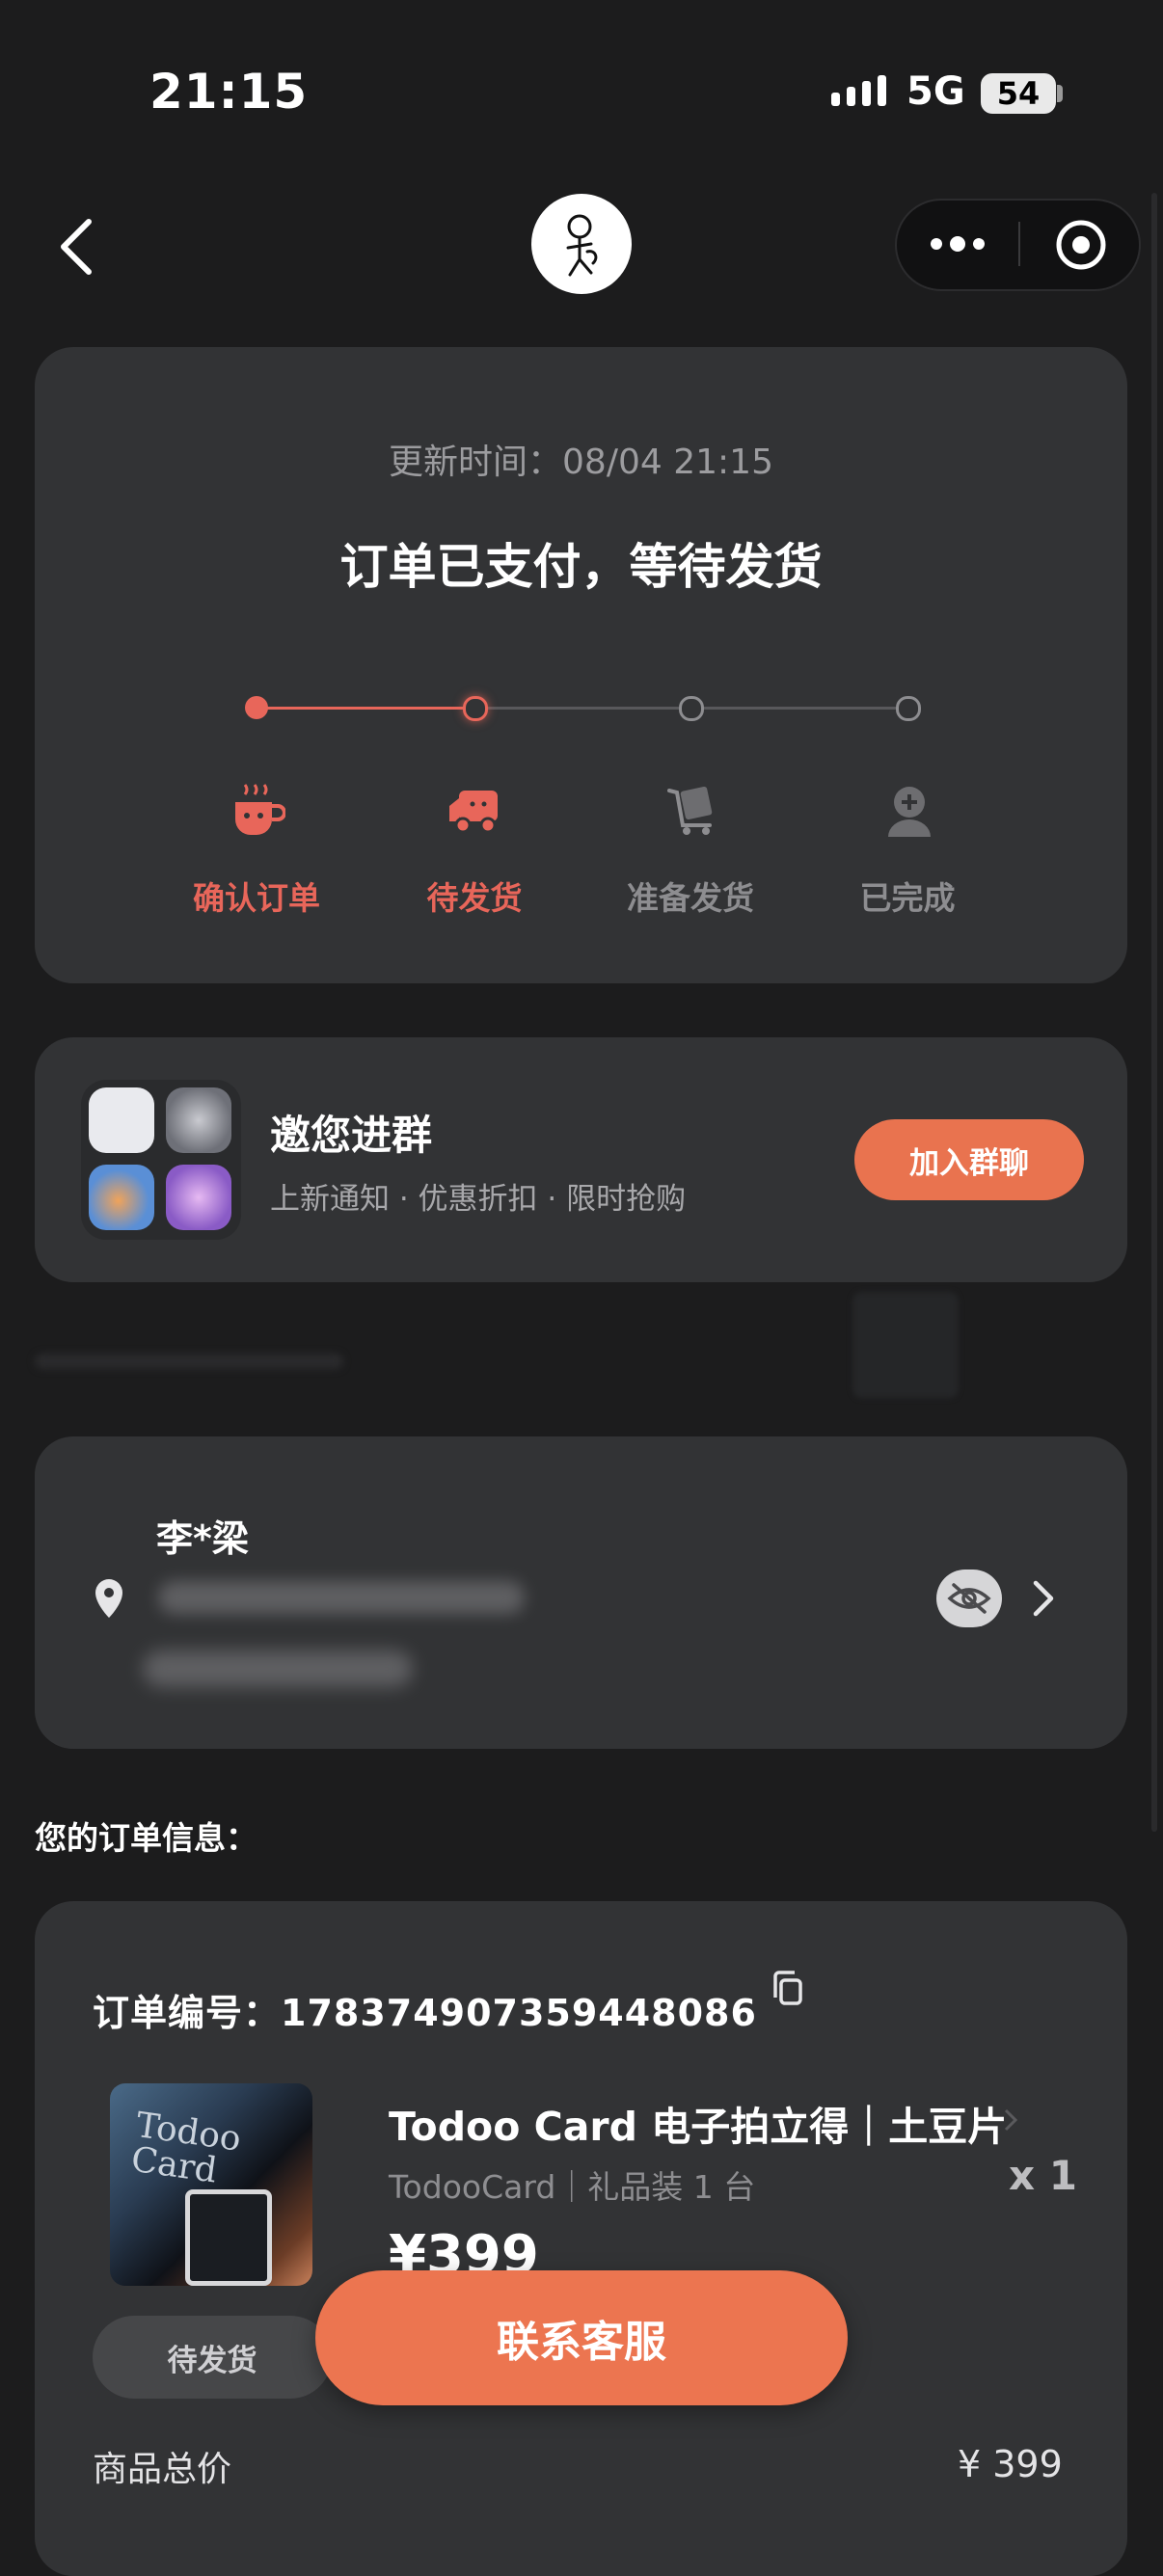 The width and height of the screenshot is (1163, 2576). Describe the element at coordinates (698, 2123) in the screenshot. I see `product-name: Todoo Card 电子拍立得｜土豆片` at that location.